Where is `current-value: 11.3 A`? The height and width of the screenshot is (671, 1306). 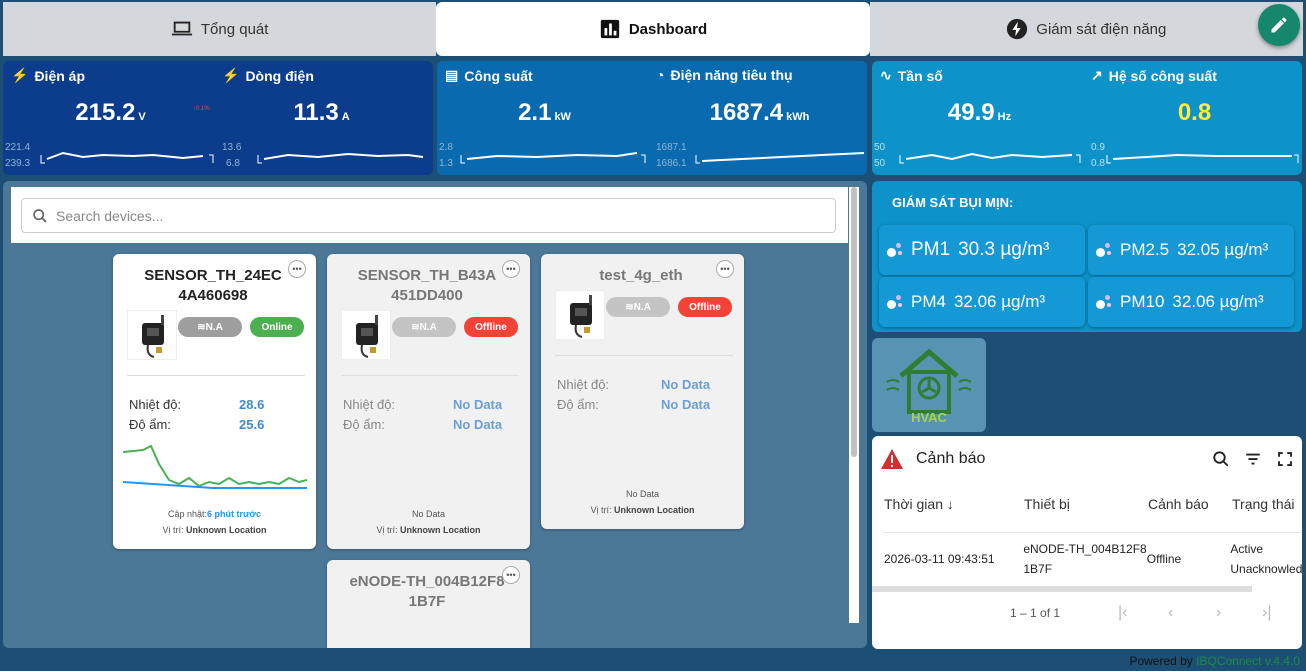 current-value: 11.3 A is located at coordinates (321, 112).